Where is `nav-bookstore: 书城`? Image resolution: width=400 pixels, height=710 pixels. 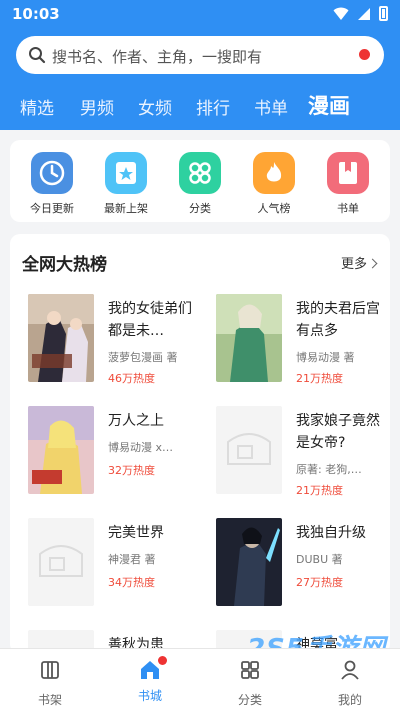
nav-bookstore: 书城 is located at coordinates (150, 680).